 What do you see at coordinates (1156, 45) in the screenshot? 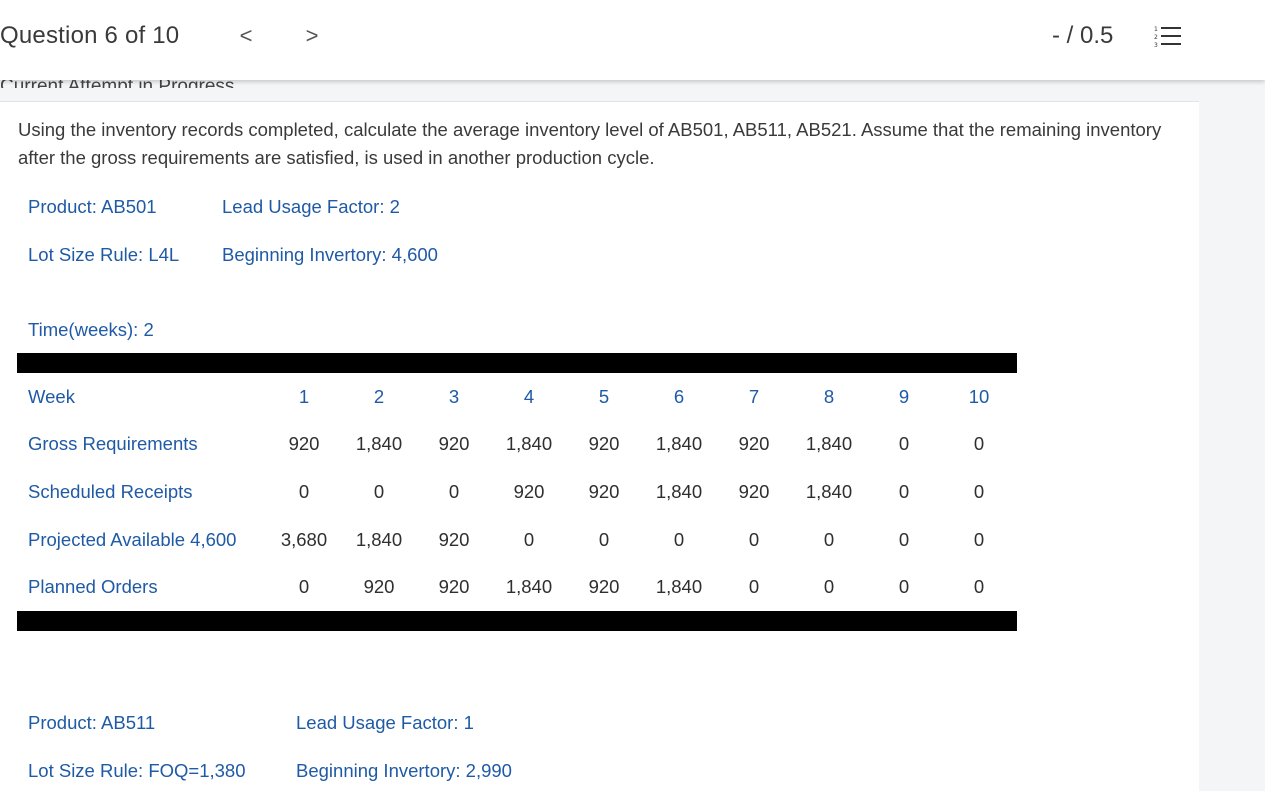
I see `svg-text: 3` at bounding box center [1156, 45].